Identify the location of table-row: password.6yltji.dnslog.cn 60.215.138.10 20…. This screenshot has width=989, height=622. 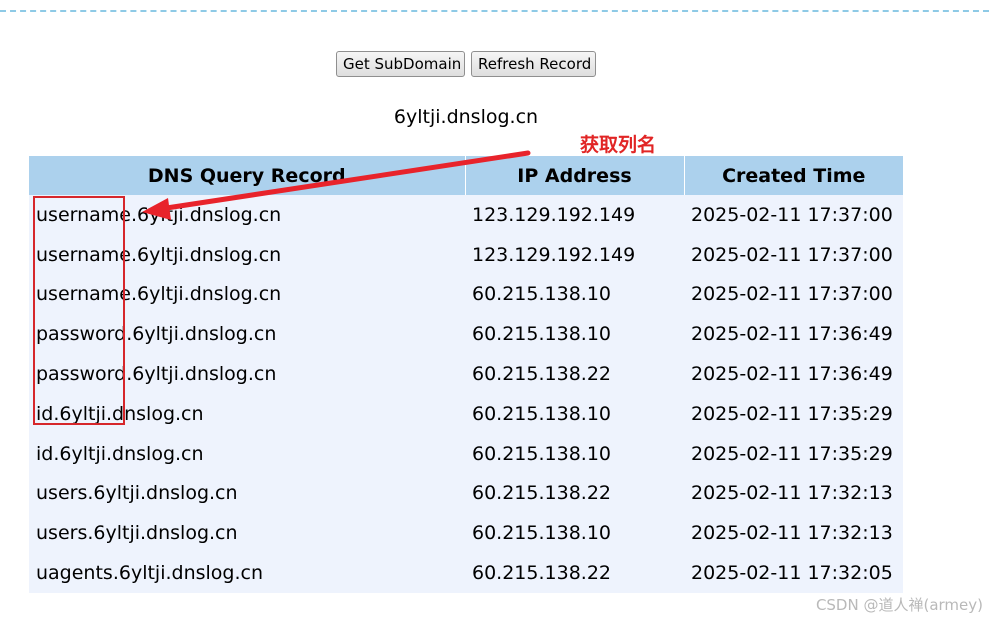
(466, 334).